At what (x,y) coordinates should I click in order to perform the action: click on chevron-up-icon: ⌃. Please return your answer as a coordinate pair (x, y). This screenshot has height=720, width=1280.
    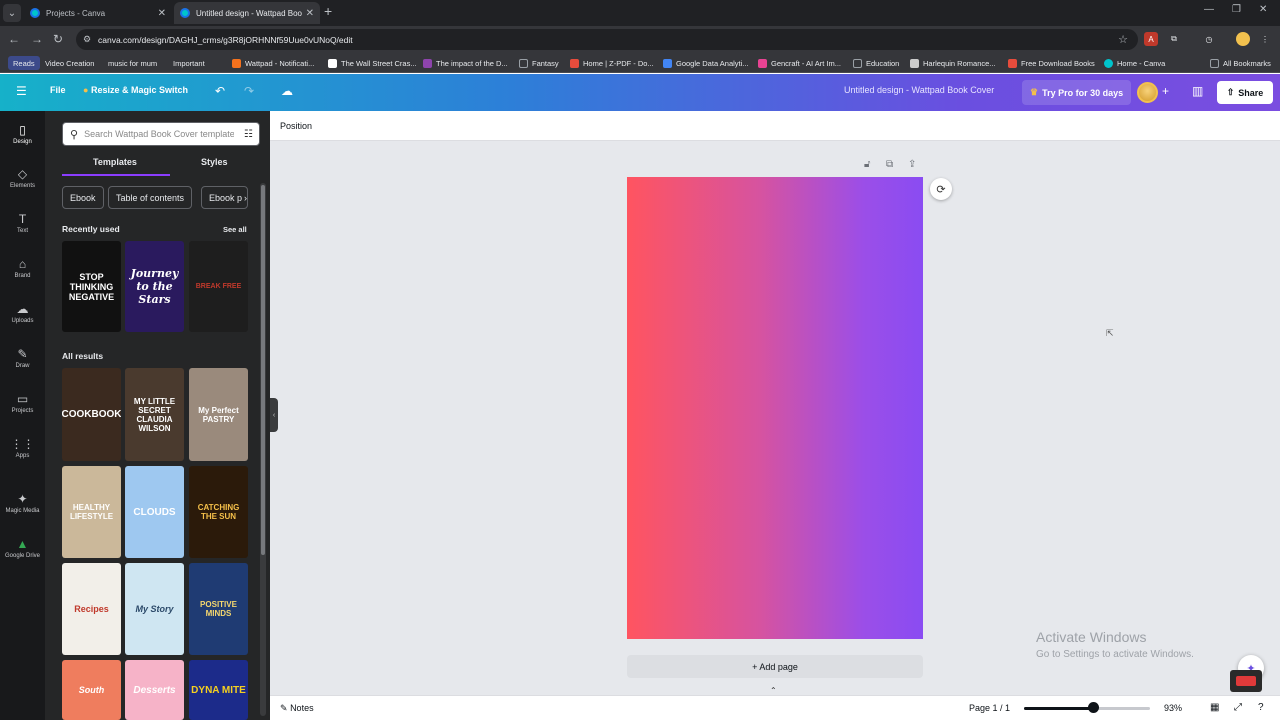
    Looking at the image, I should click on (773, 690).